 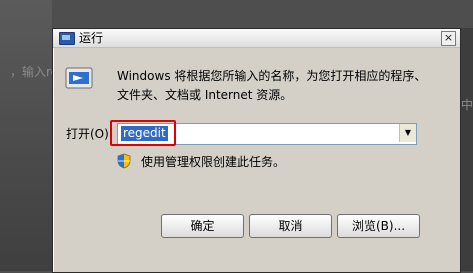 I want to click on background-window-right, so click(x=466, y=149).